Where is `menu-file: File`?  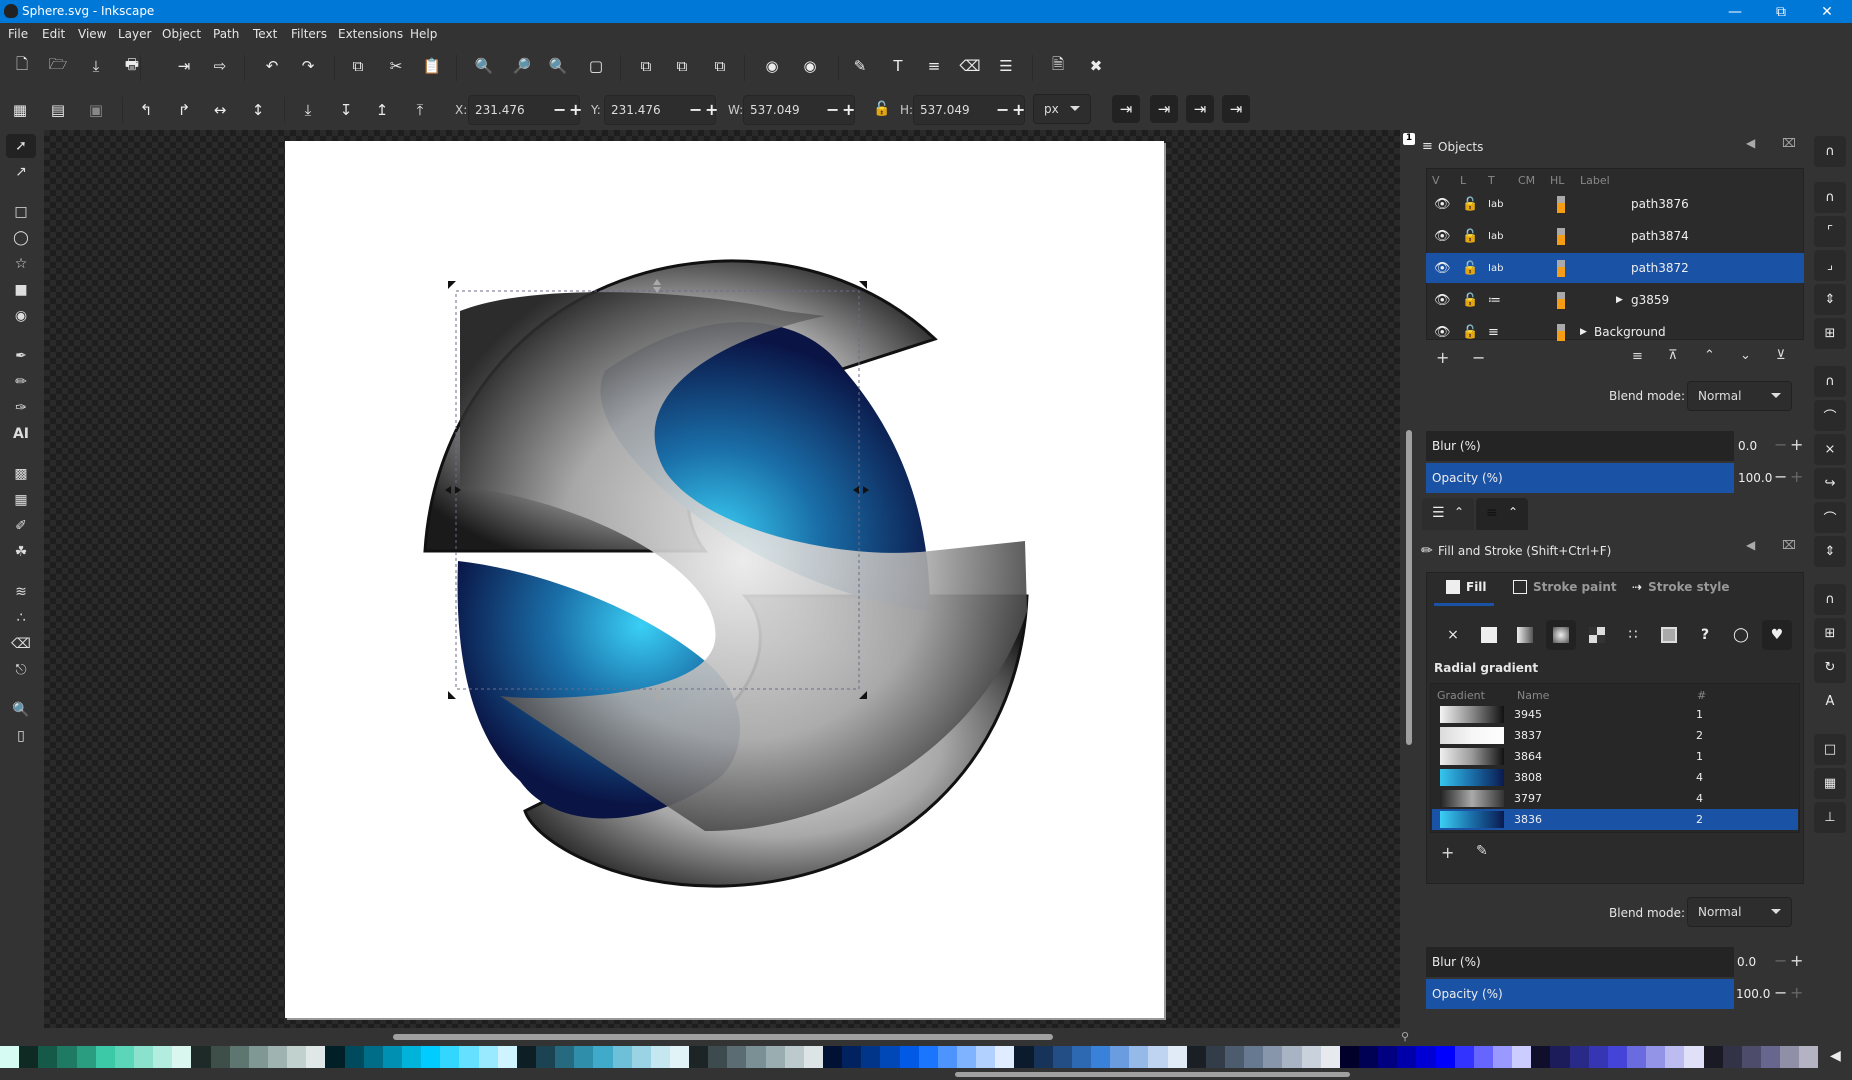
menu-file: File is located at coordinates (18, 34).